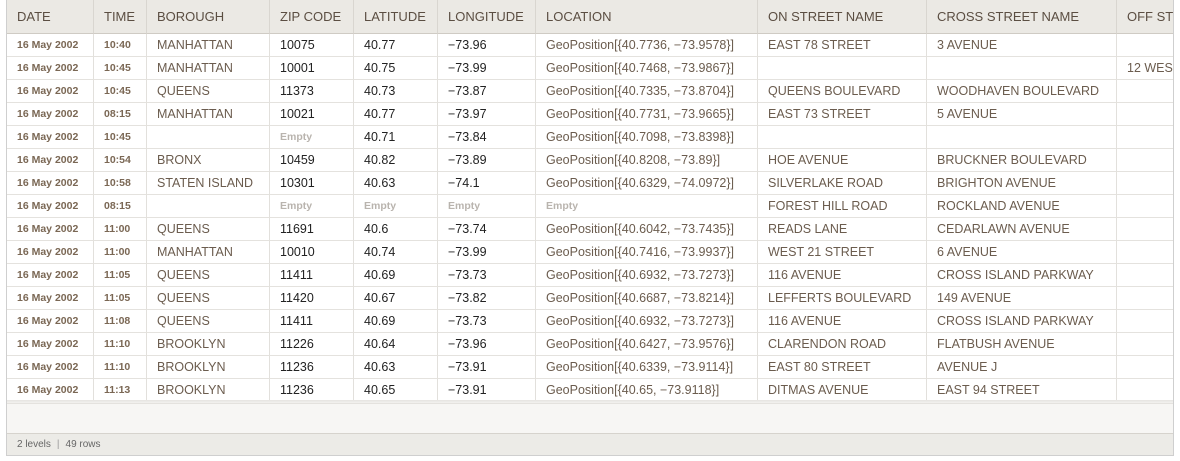 Image resolution: width=1180 pixels, height=461 pixels. What do you see at coordinates (396, 298) in the screenshot?
I see `cell-latitude: 40.67` at bounding box center [396, 298].